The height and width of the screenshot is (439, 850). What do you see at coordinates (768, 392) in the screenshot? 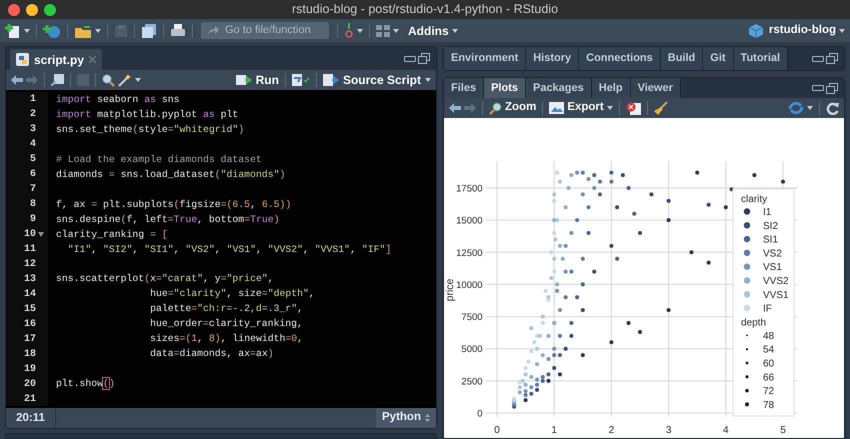
I see `legend-label: 72` at bounding box center [768, 392].